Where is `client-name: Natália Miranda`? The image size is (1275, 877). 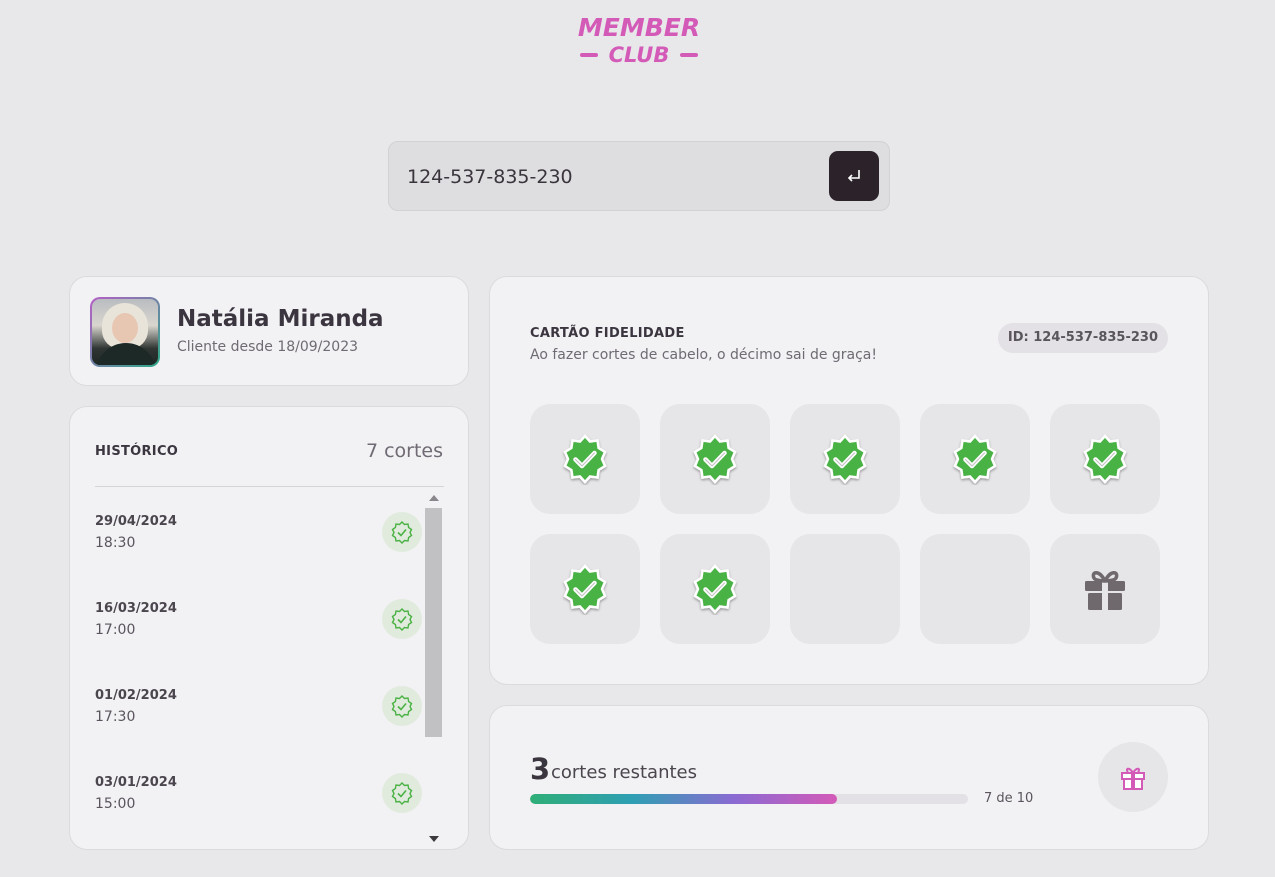 client-name: Natália Miranda is located at coordinates (280, 319).